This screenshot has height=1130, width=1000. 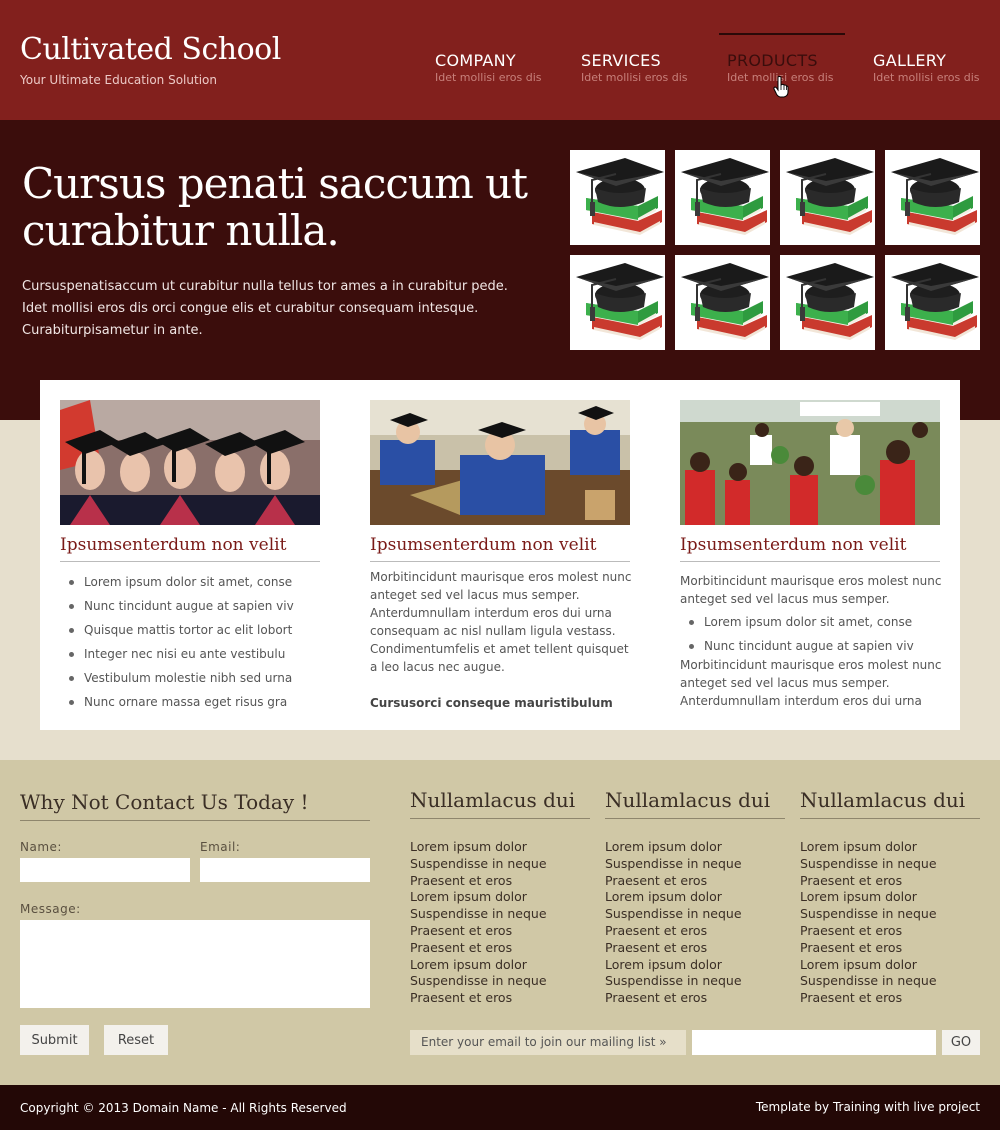 What do you see at coordinates (772, 60) in the screenshot?
I see `nav-label: PRODUCTS` at bounding box center [772, 60].